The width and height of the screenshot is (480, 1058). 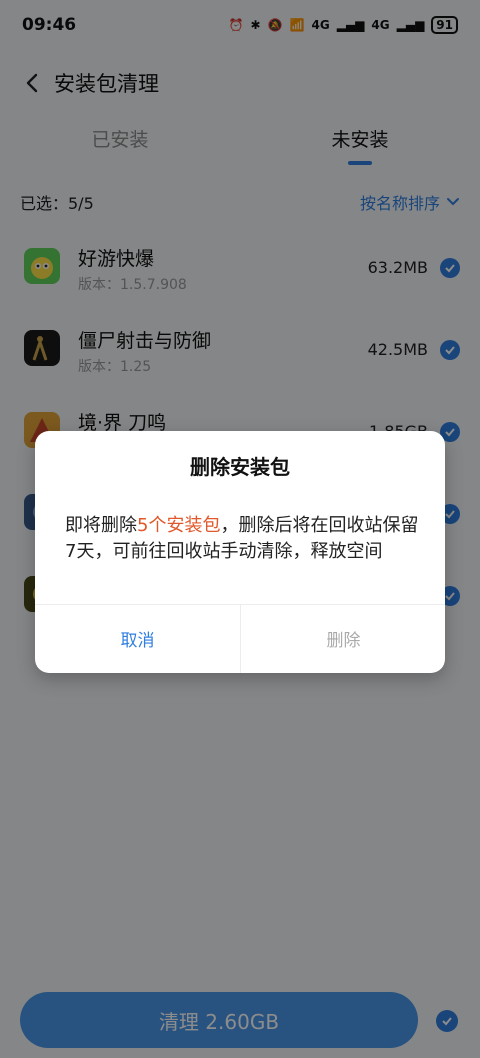 What do you see at coordinates (101, 525) in the screenshot?
I see `dialog-message-prefix: 即将删除` at bounding box center [101, 525].